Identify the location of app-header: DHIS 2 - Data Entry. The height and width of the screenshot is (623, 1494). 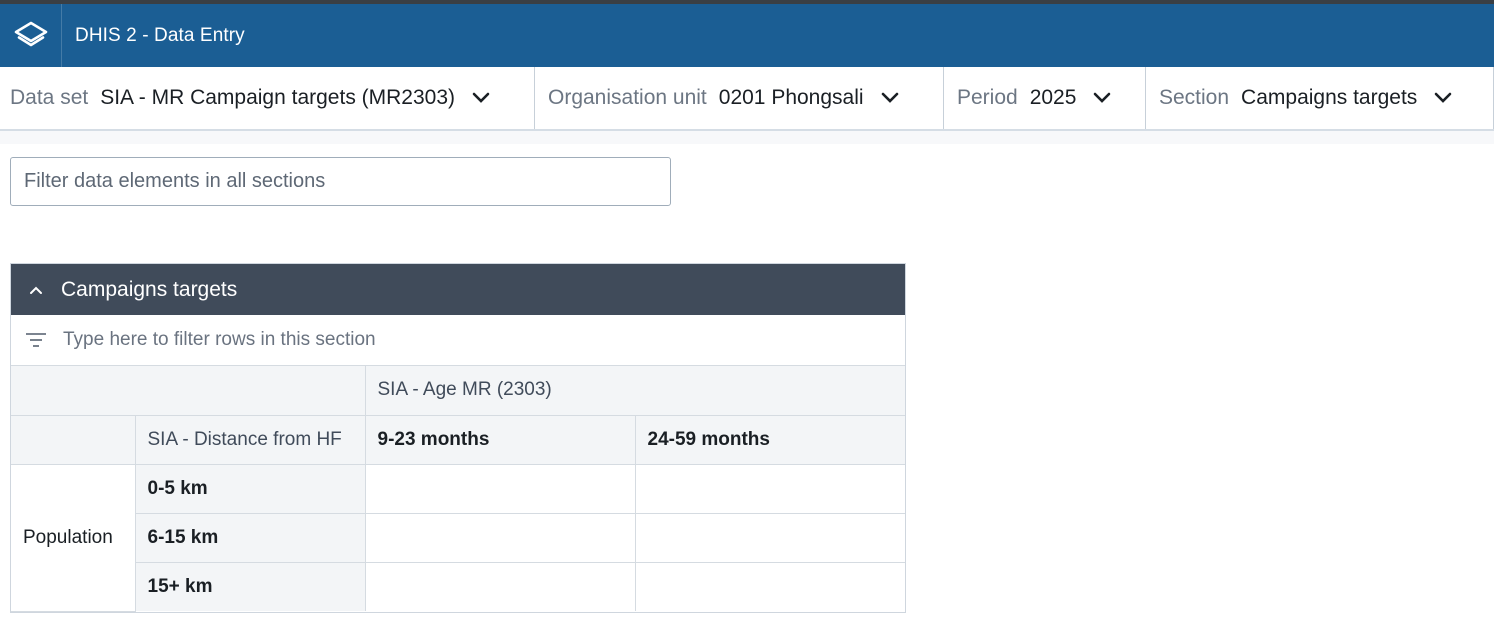
(747, 35).